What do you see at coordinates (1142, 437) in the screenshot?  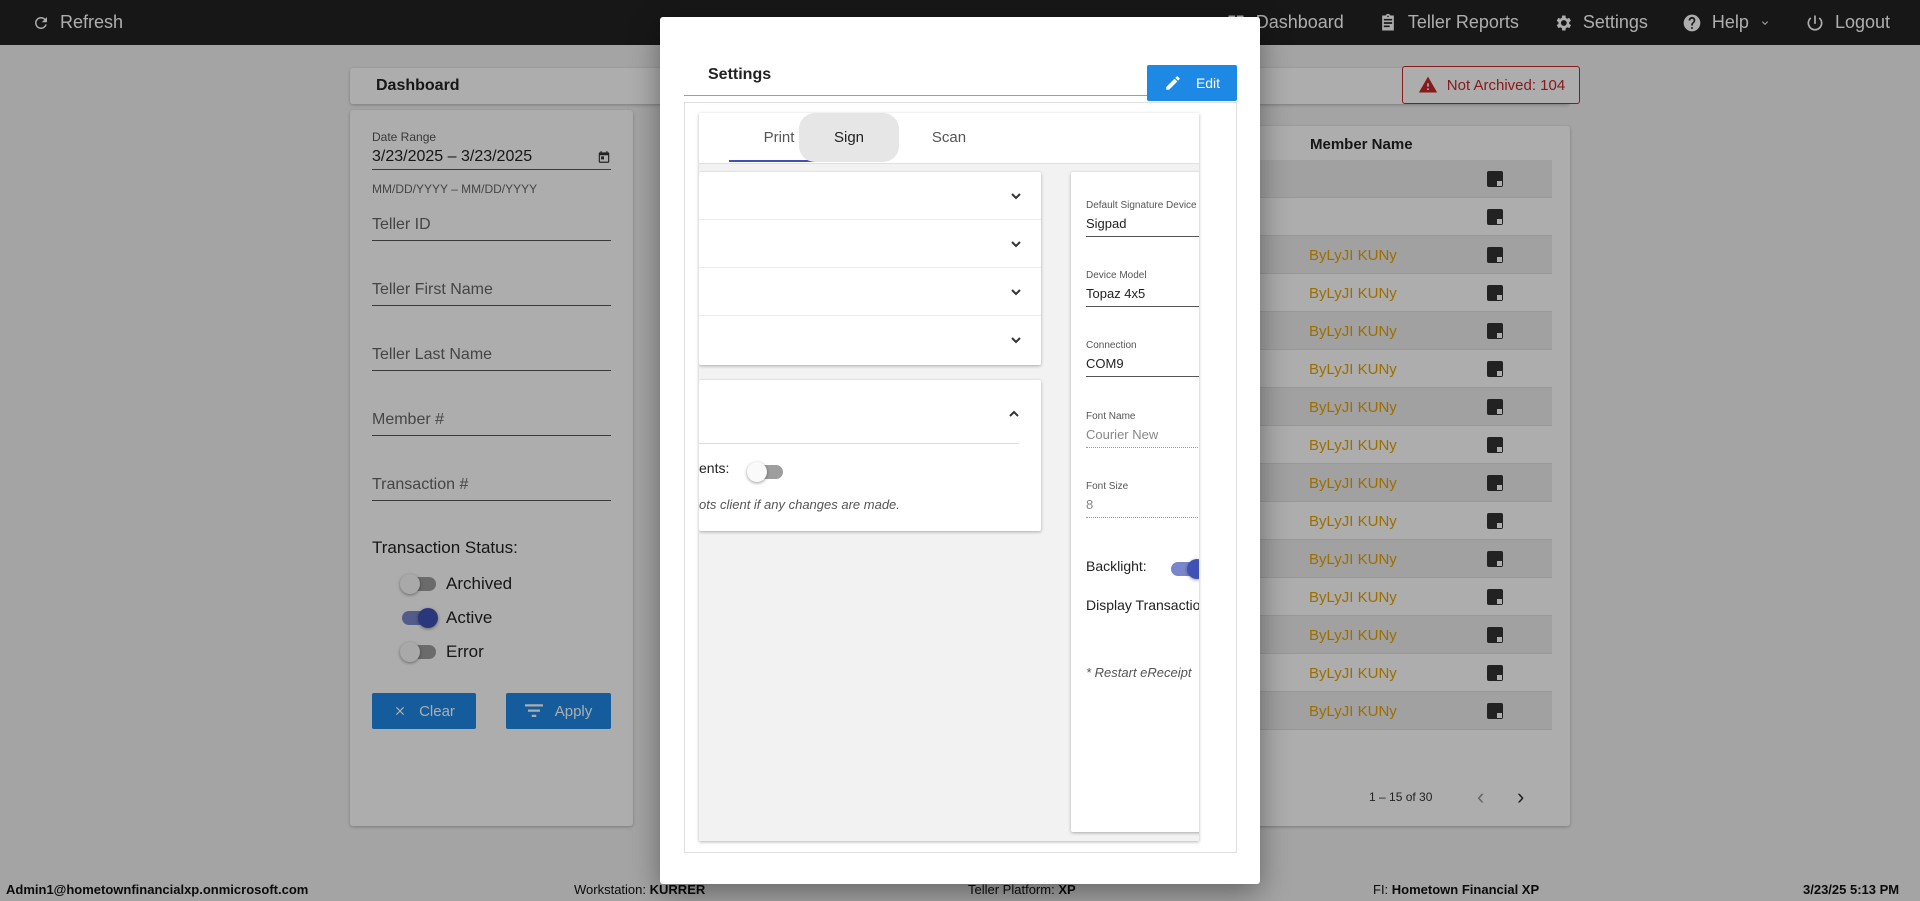 I see `font-name-value: Courier New` at bounding box center [1142, 437].